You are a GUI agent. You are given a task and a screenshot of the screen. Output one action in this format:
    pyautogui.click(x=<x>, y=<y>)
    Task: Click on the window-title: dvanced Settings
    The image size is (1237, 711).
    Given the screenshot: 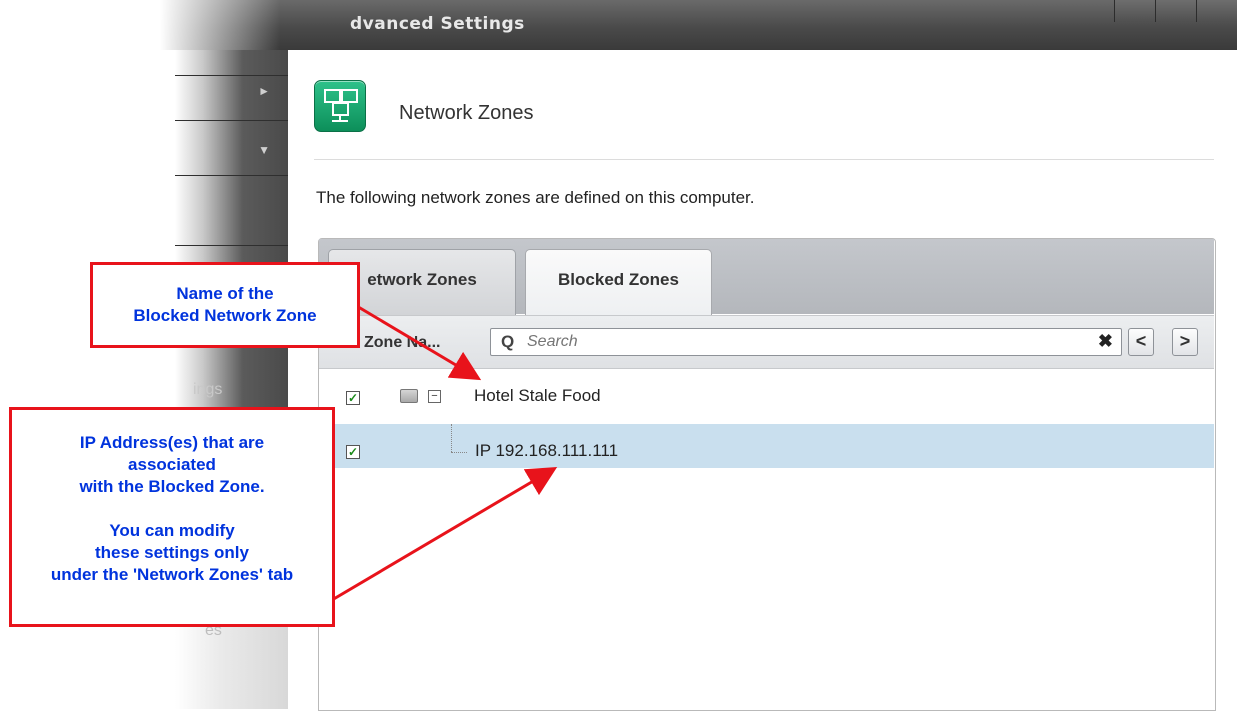 What is the action you would take?
    pyautogui.click(x=437, y=24)
    